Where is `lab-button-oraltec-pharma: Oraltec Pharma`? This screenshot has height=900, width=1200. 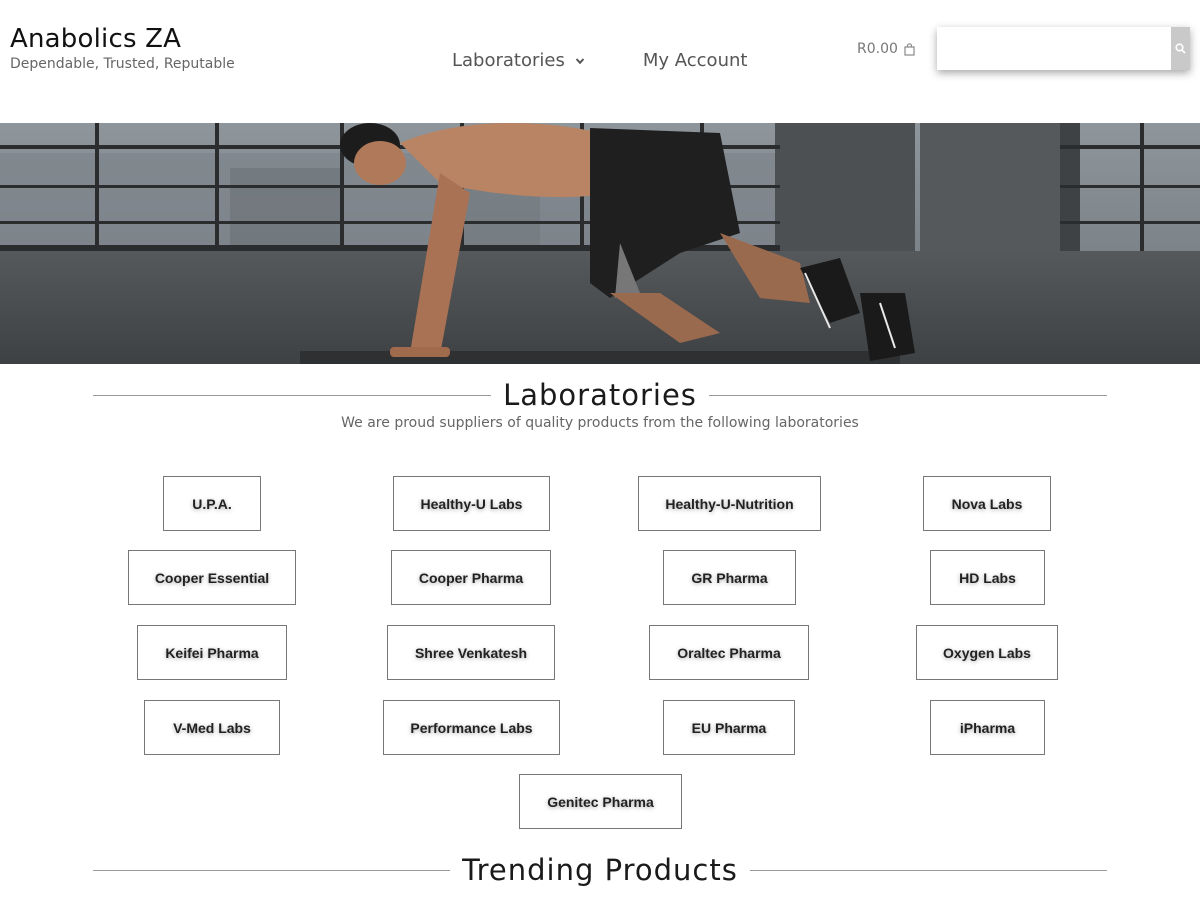 lab-button-oraltec-pharma: Oraltec Pharma is located at coordinates (729, 652).